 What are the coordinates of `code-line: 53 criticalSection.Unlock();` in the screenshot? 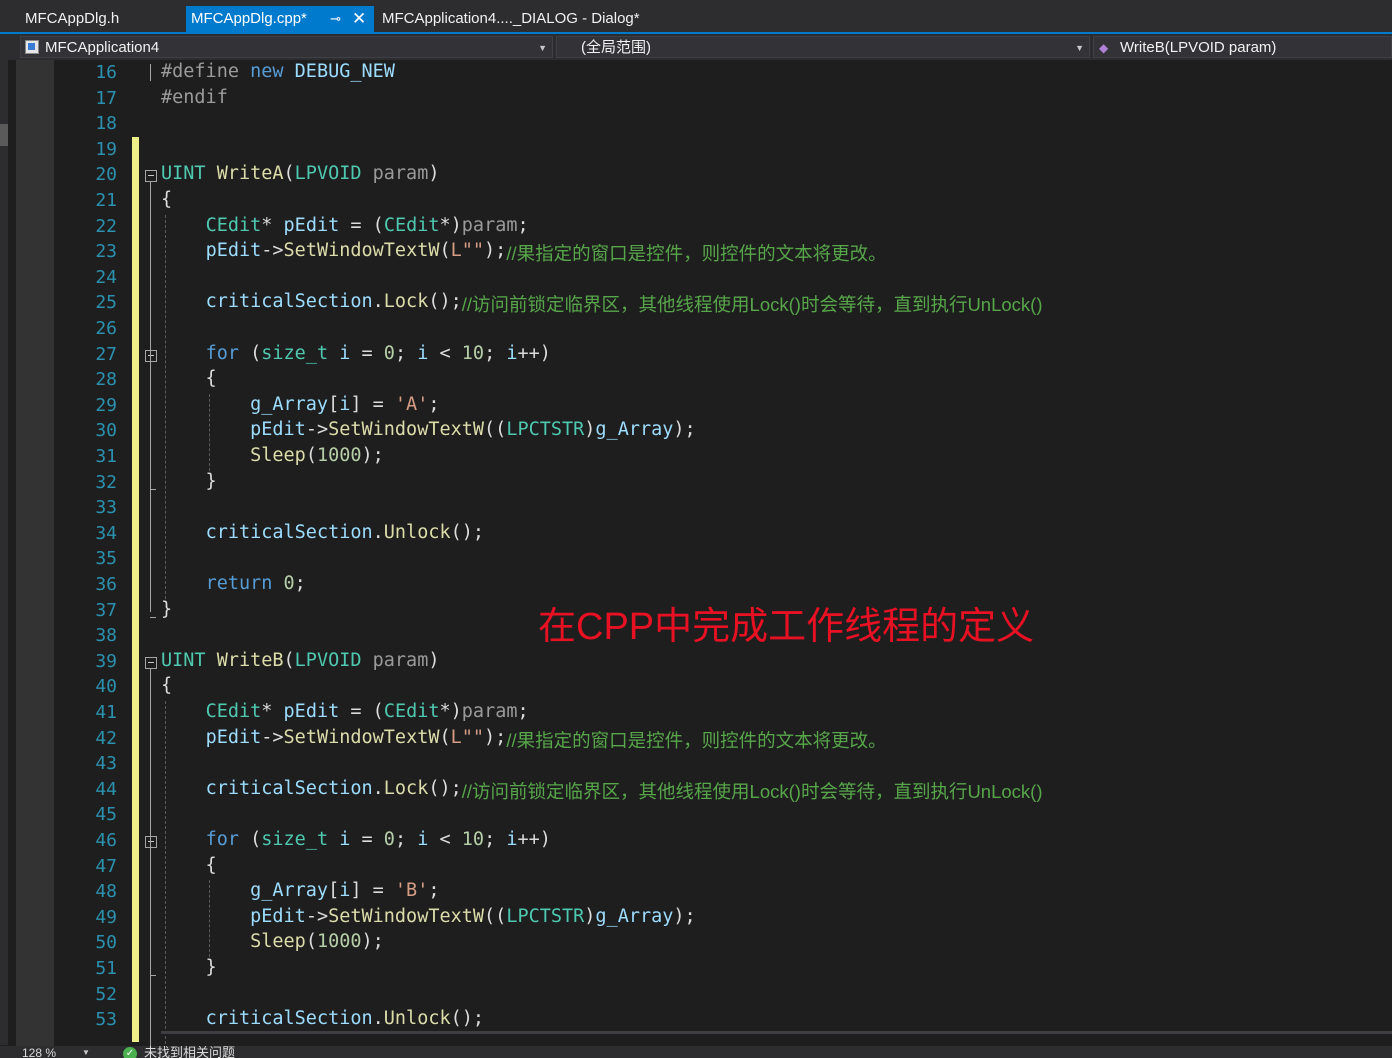 It's located at (700, 1020).